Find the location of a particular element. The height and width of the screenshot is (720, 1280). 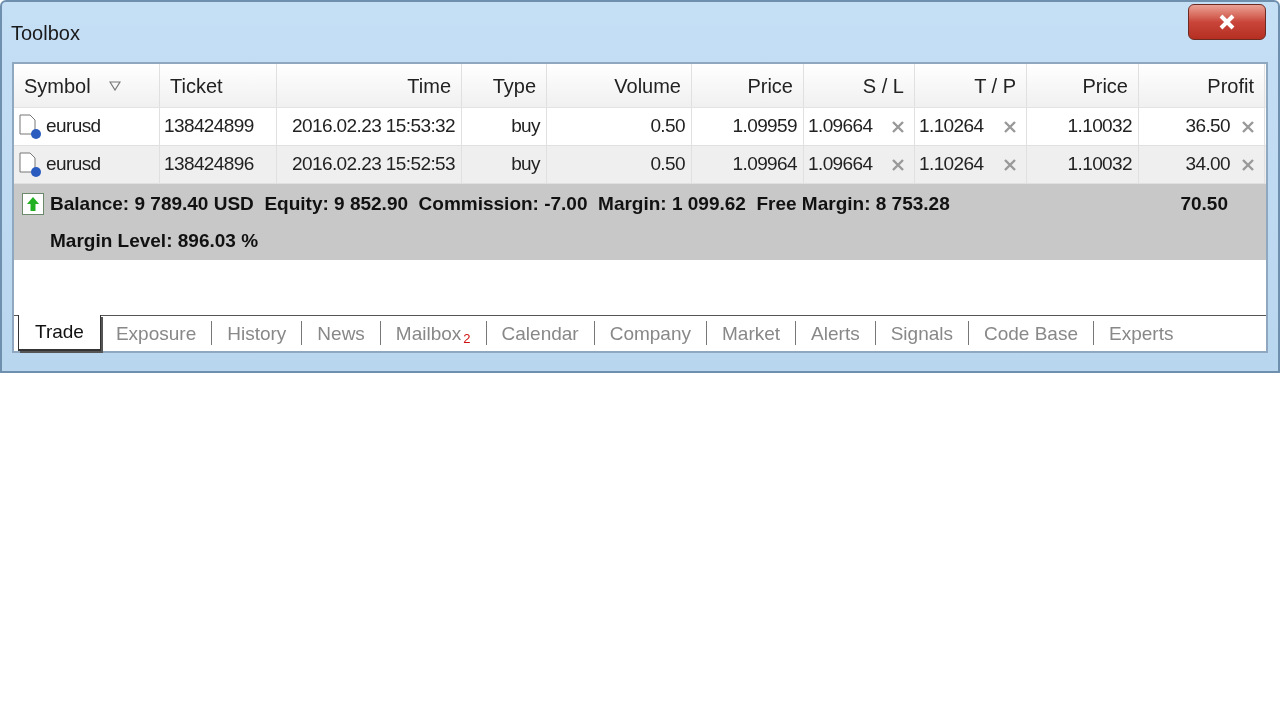

tab: History is located at coordinates (257, 334).